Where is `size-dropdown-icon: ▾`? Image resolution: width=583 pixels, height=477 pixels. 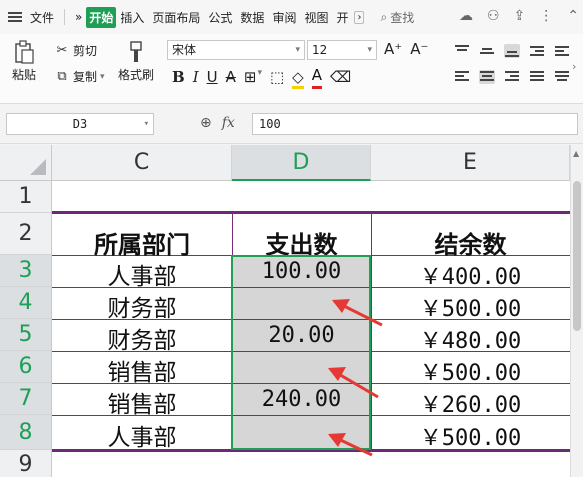 size-dropdown-icon: ▾ is located at coordinates (369, 50).